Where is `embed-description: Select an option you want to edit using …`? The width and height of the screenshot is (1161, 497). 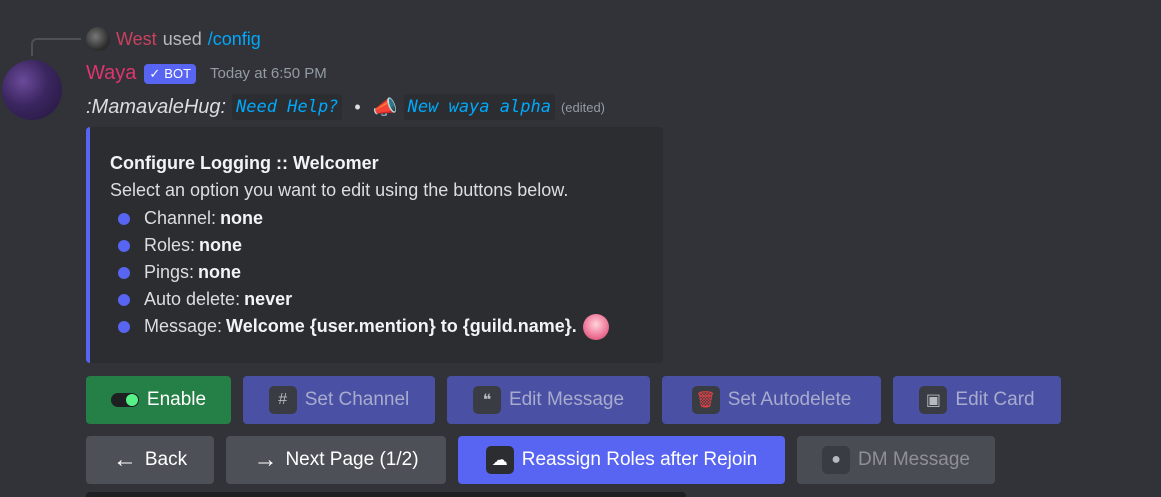 embed-description: Select an option you want to edit using … is located at coordinates (339, 190).